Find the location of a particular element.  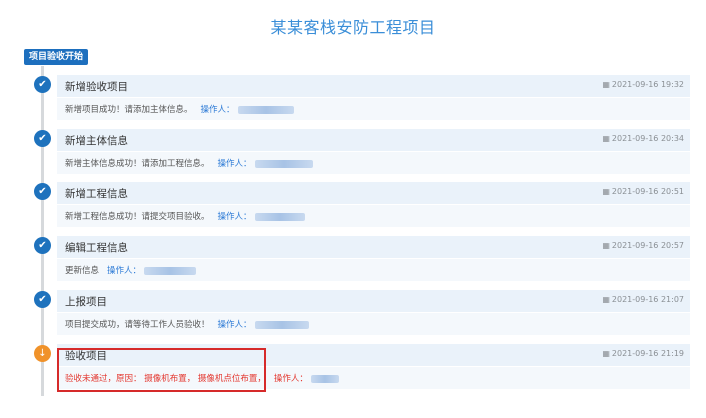

event-time: ▦ 2021-09-16 20:51 is located at coordinates (643, 191).